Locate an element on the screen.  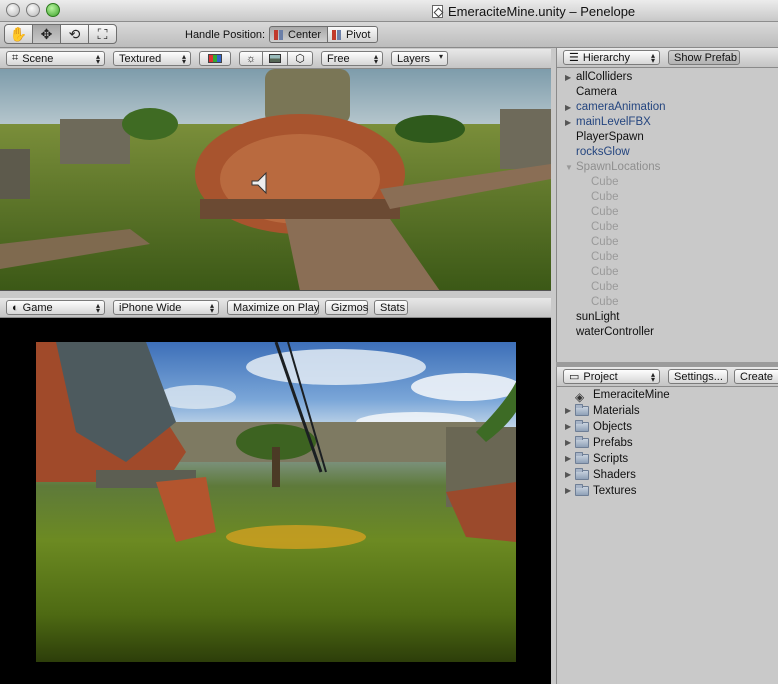
gizmos-toggle: Gizmos is located at coordinates (346, 307).